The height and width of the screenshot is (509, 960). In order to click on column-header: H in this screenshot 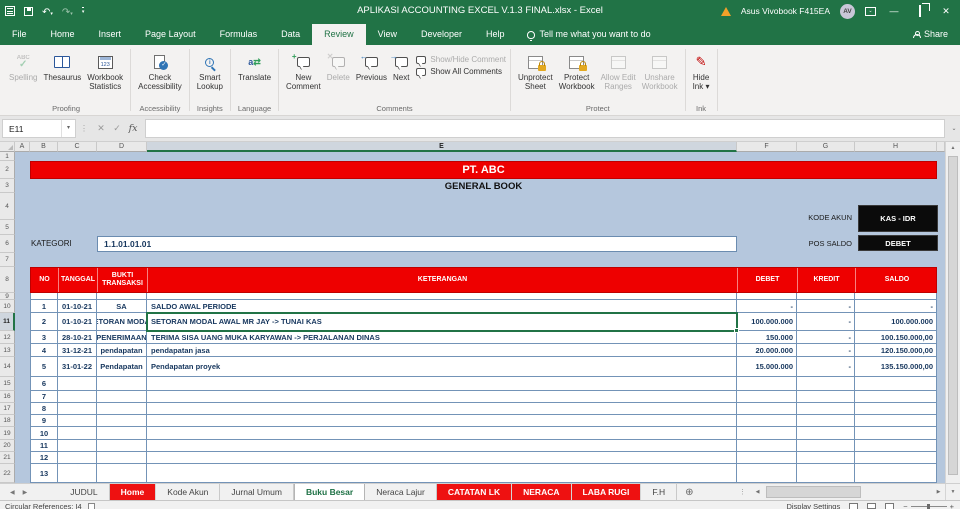, I will do `click(896, 147)`.